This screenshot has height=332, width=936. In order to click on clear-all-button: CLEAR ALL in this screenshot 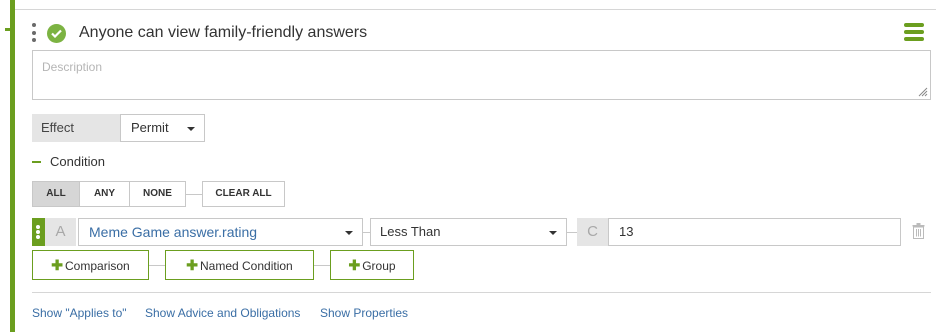, I will do `click(243, 194)`.